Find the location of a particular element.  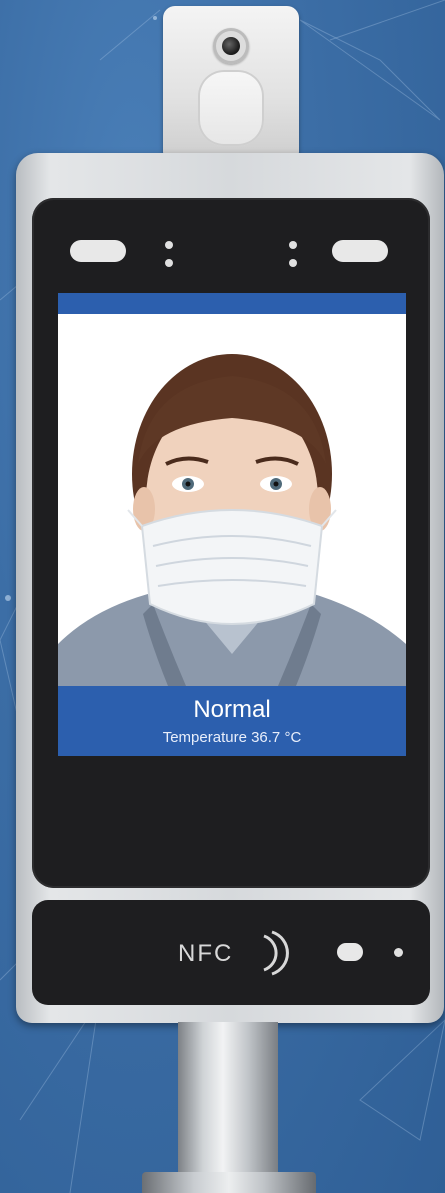

stand-base is located at coordinates (229, 1182).